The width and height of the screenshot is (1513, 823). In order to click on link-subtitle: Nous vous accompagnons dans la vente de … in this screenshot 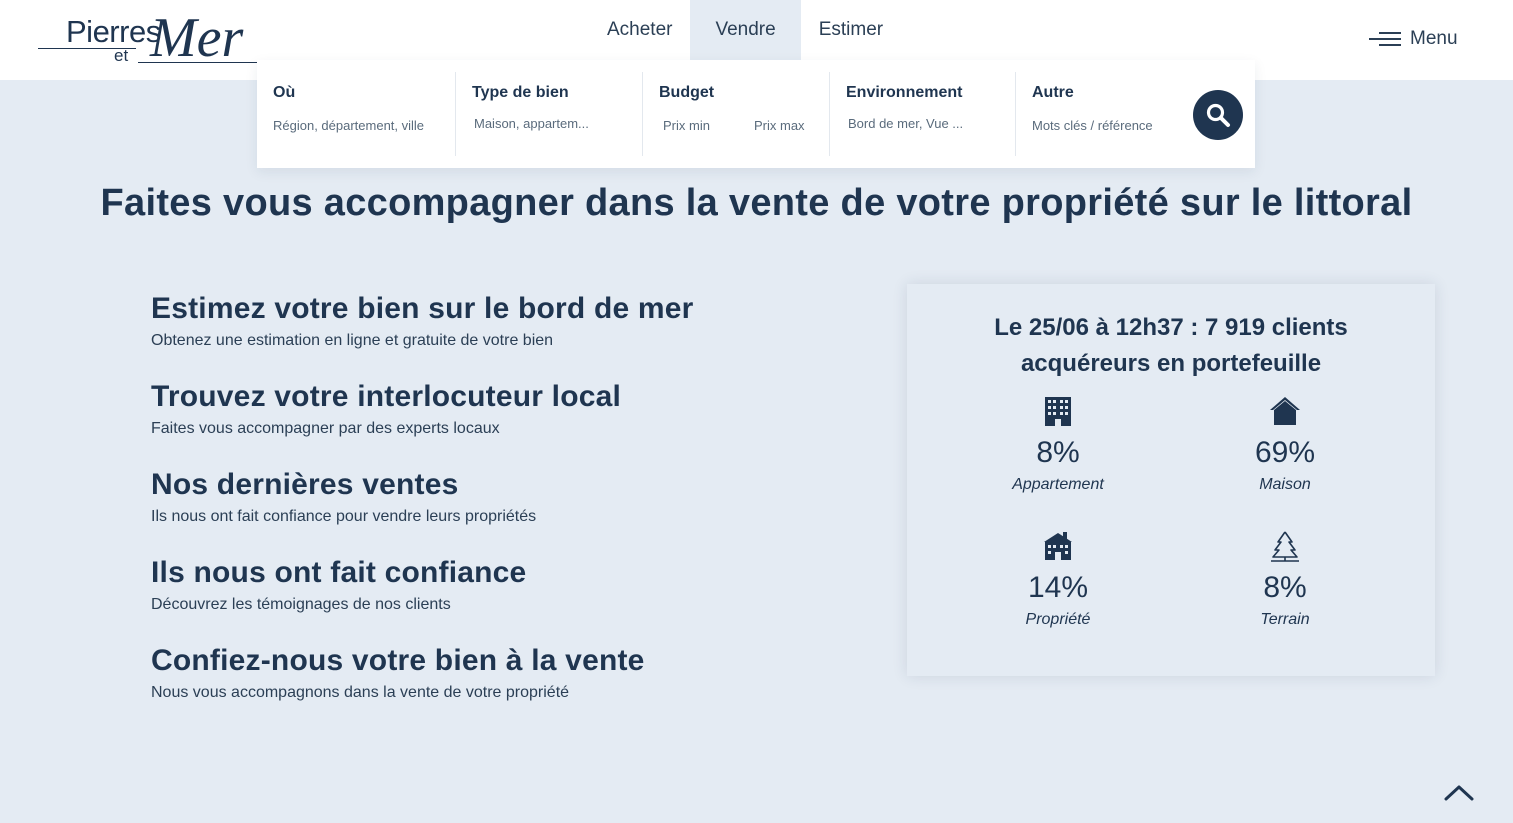, I will do `click(360, 692)`.